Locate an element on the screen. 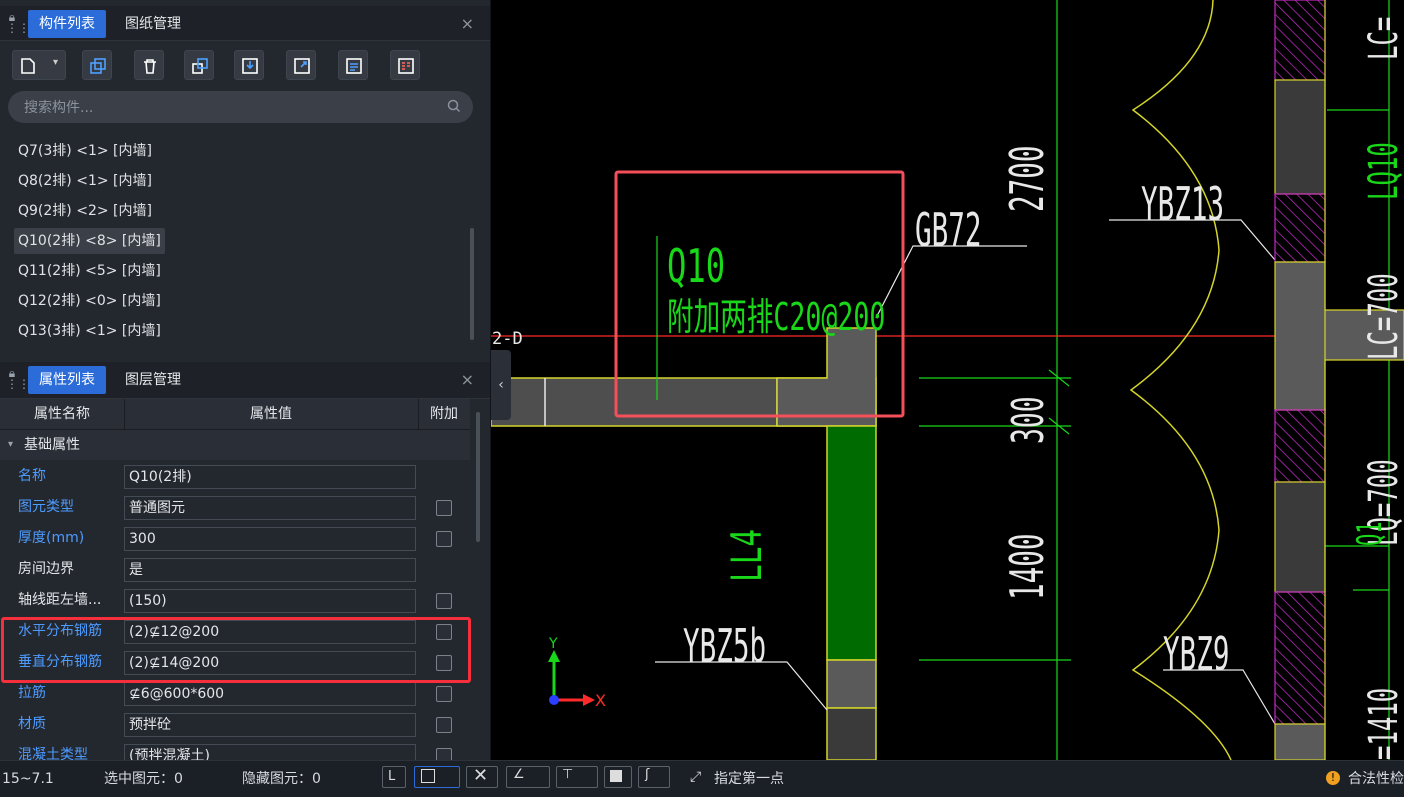  export-button is located at coordinates (301, 65).